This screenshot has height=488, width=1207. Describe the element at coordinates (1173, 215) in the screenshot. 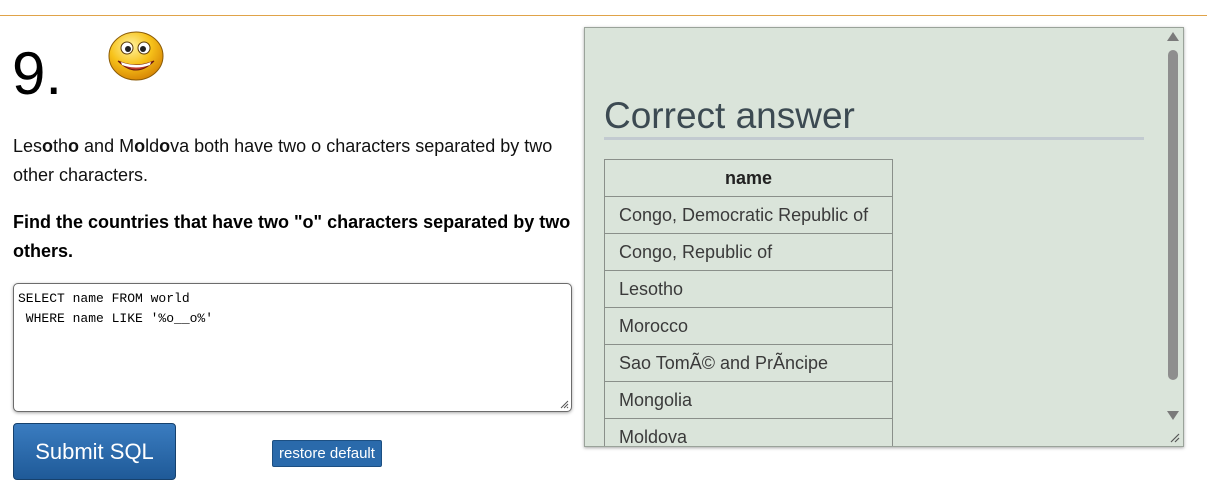

I see `scrollbar-thumb` at that location.